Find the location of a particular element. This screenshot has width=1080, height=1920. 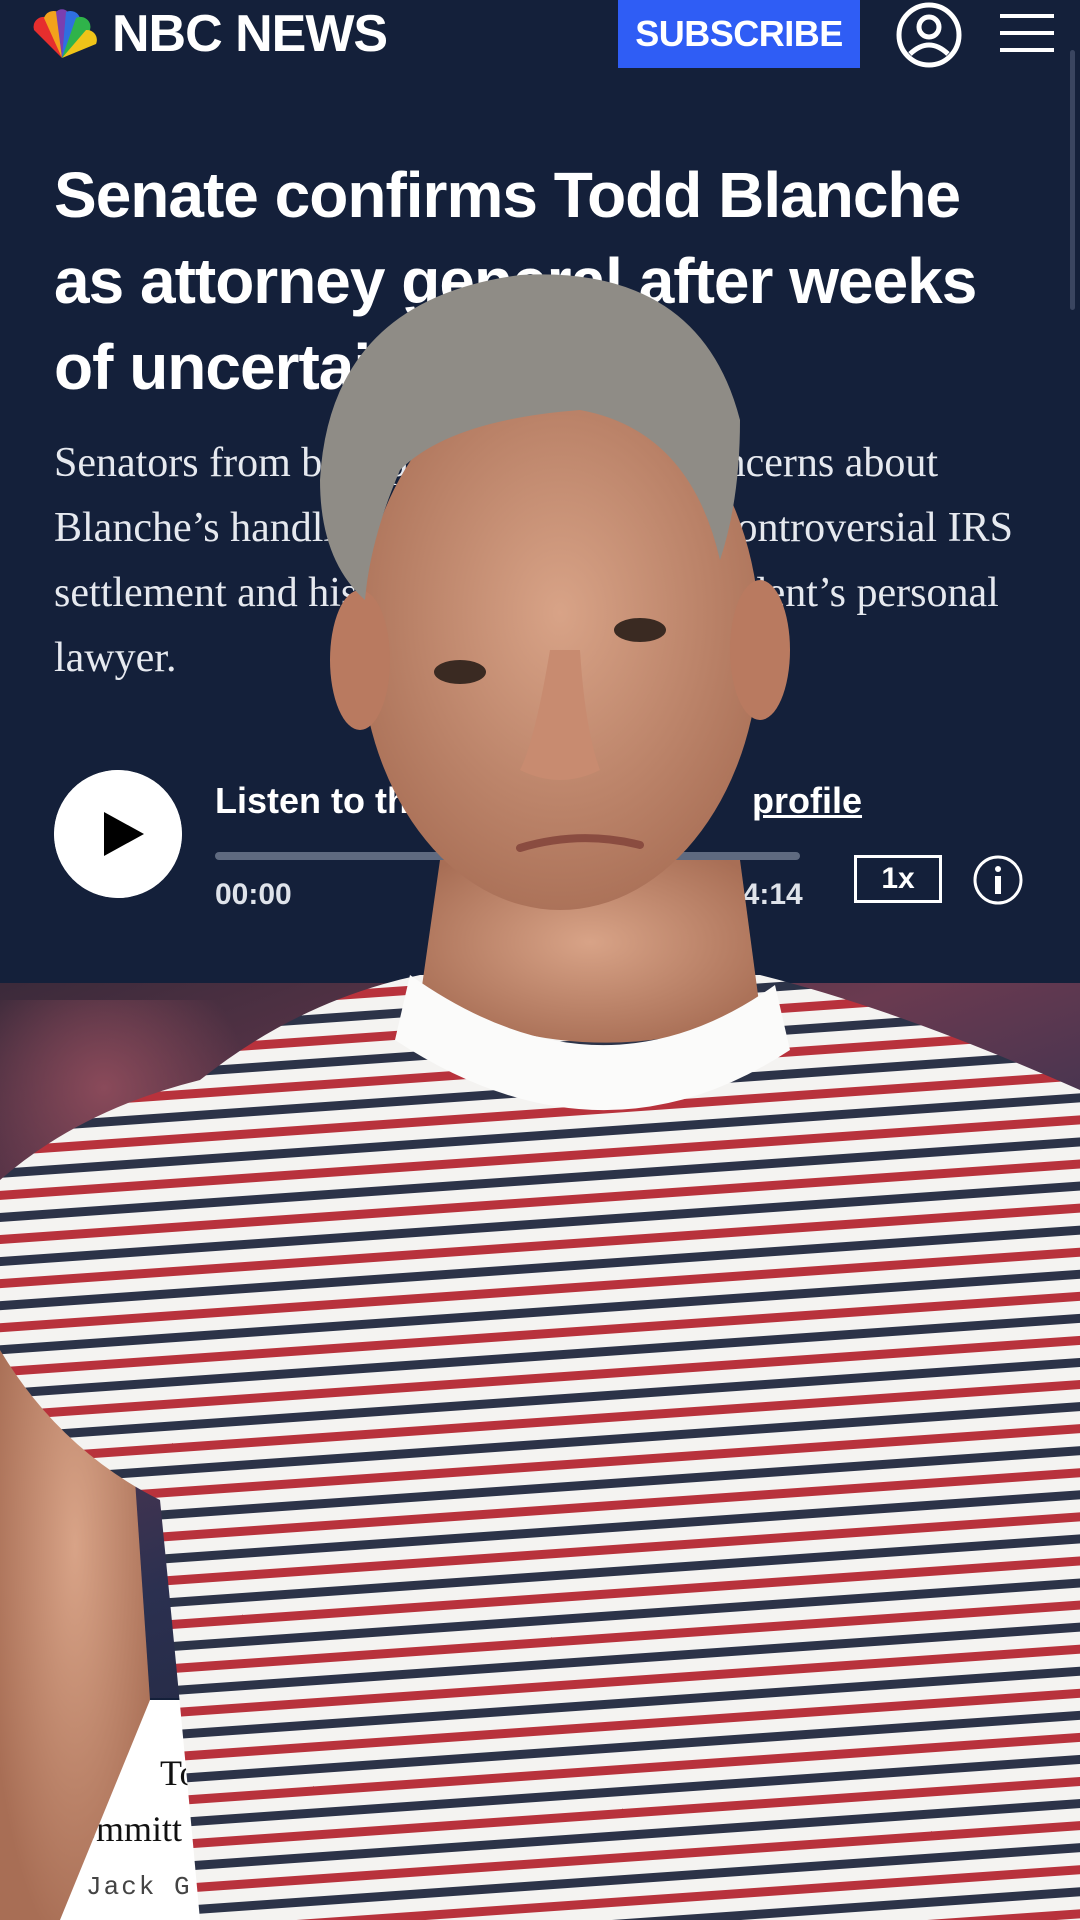

nbc-news-logo: NBC NEWS is located at coordinates (207, 34).